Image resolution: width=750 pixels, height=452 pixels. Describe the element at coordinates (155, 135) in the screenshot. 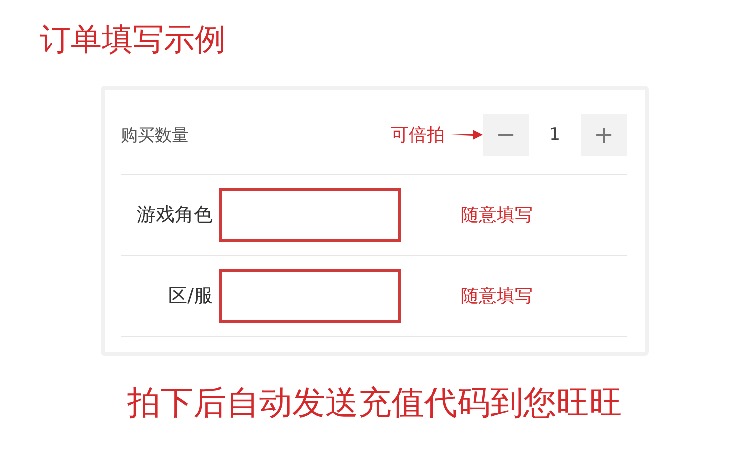

I see `quantity-label: 购买数量` at that location.